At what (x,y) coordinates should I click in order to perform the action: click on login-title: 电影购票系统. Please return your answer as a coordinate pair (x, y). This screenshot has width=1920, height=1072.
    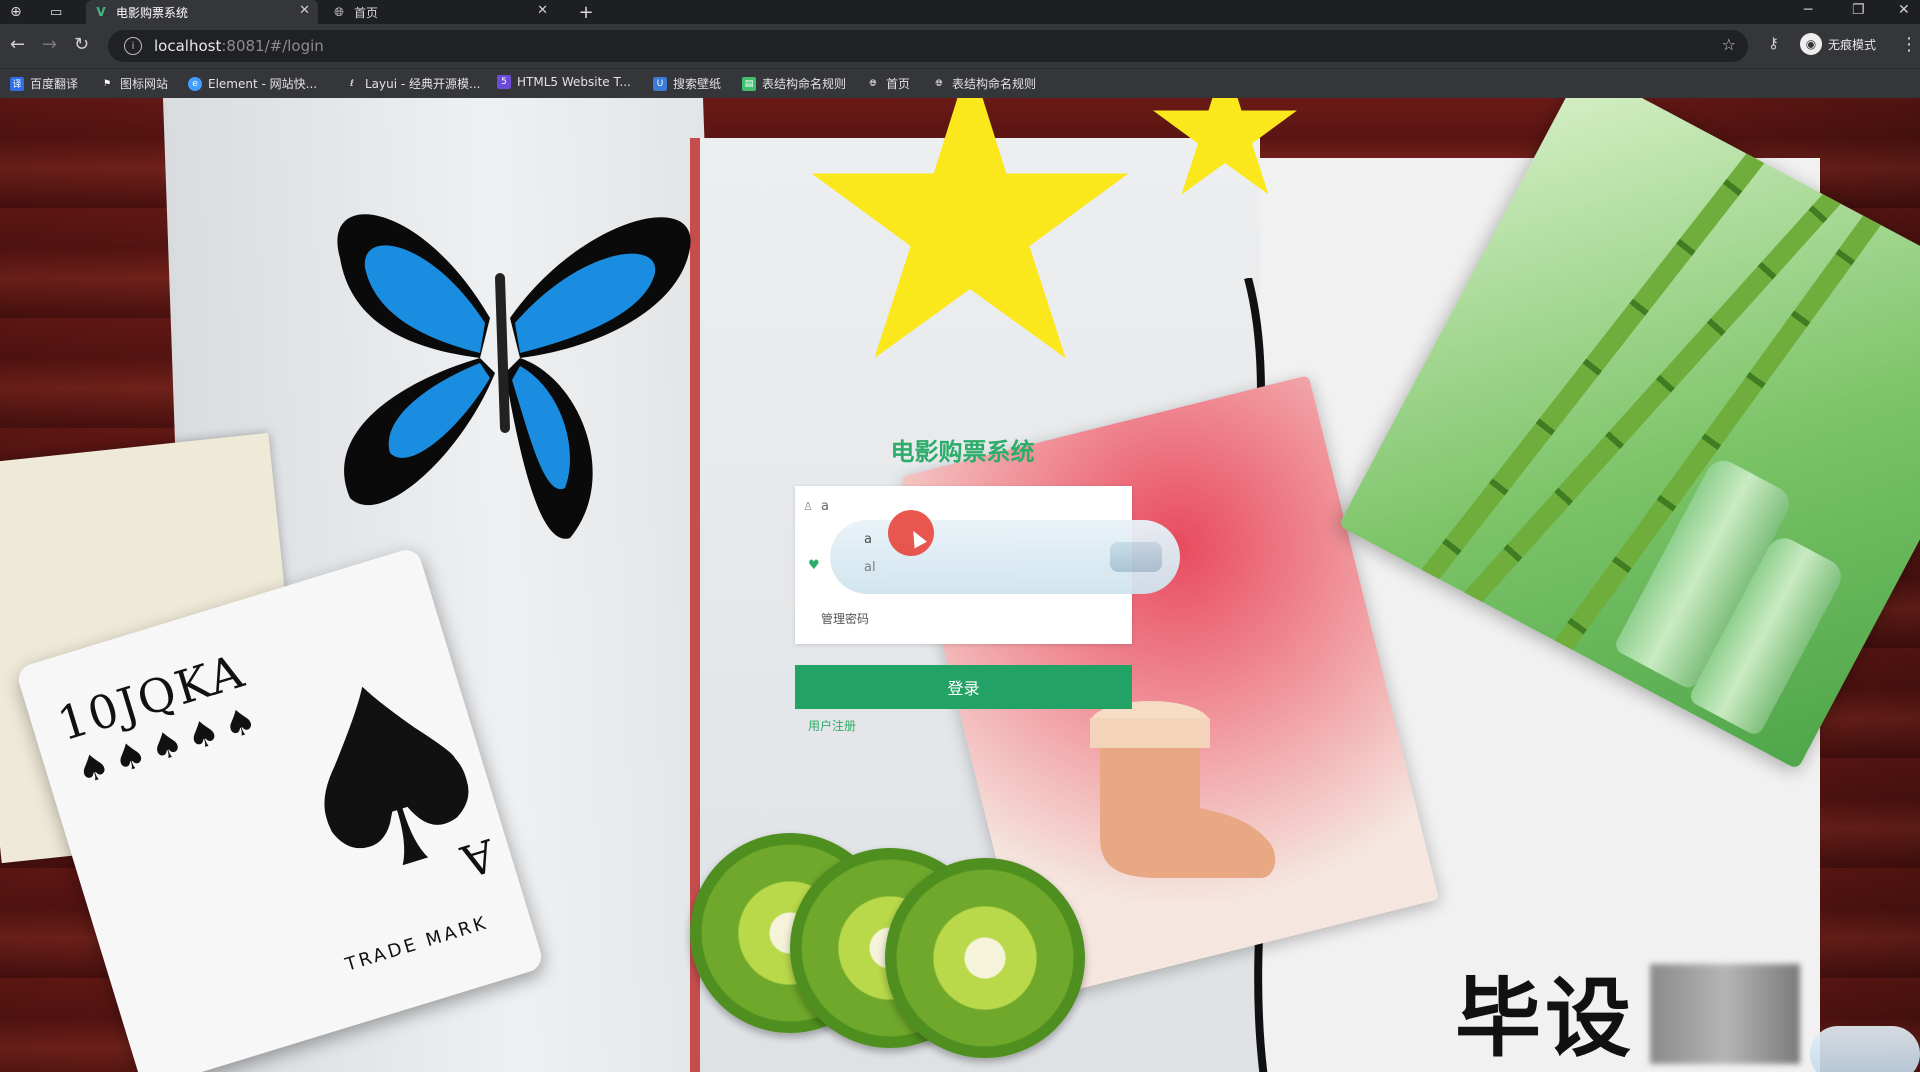
    Looking at the image, I should click on (962, 452).